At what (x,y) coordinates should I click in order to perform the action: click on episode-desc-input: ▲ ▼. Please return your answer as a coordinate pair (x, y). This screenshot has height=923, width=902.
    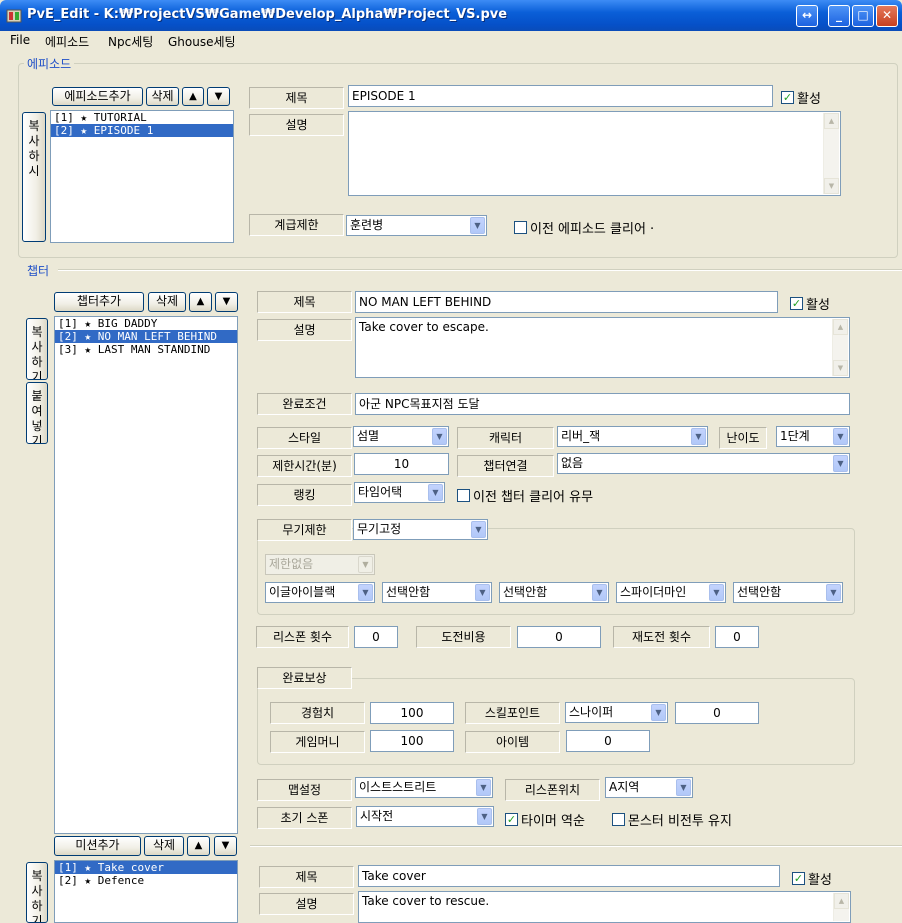
    Looking at the image, I should click on (594, 153).